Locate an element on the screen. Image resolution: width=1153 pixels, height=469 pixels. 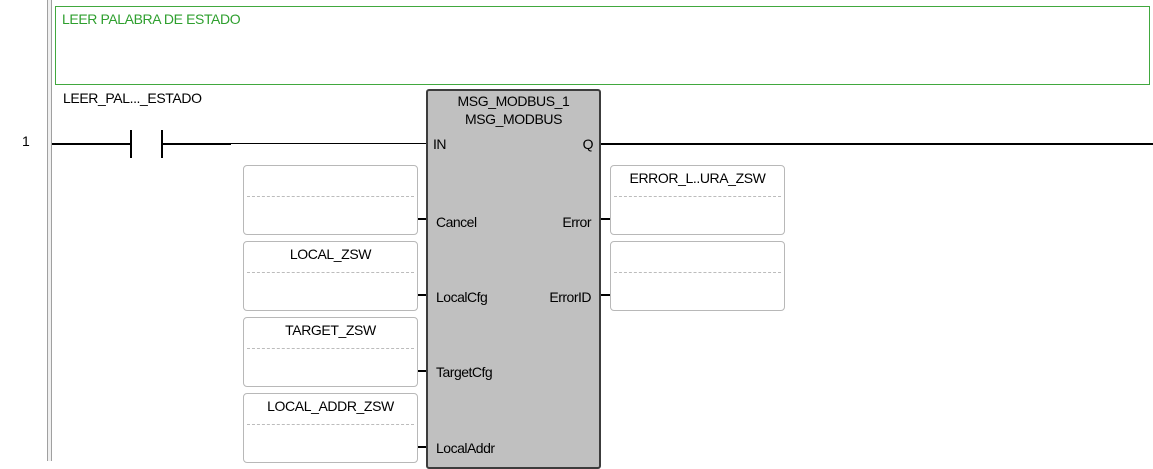
contact-variable-label: LEER_PAL..._ESTADO is located at coordinates (132, 98).